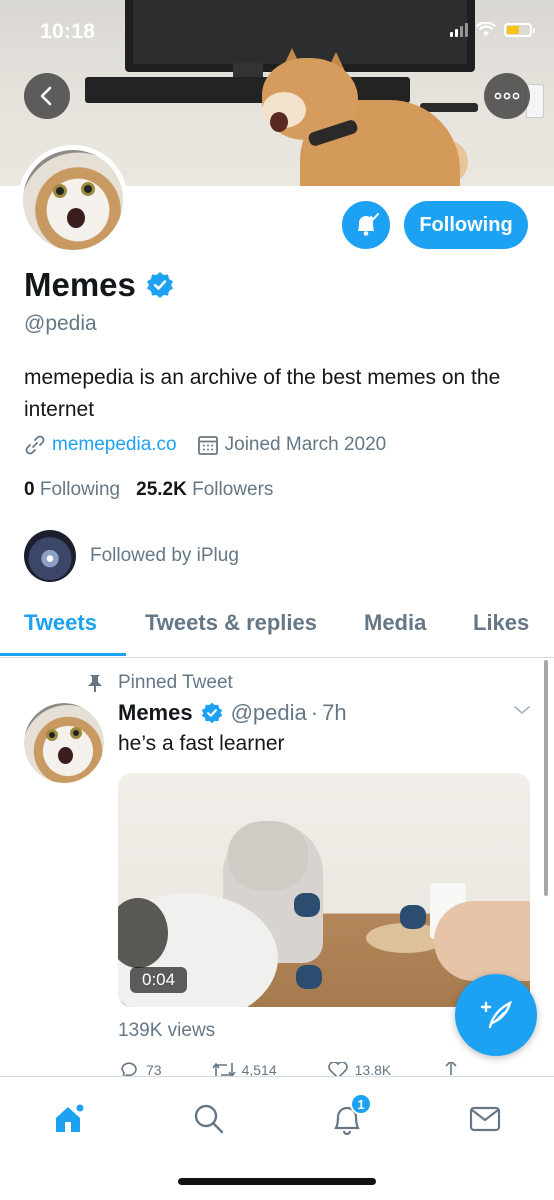 The image size is (554, 1200). What do you see at coordinates (466, 225) in the screenshot?
I see `following-button: Following` at bounding box center [466, 225].